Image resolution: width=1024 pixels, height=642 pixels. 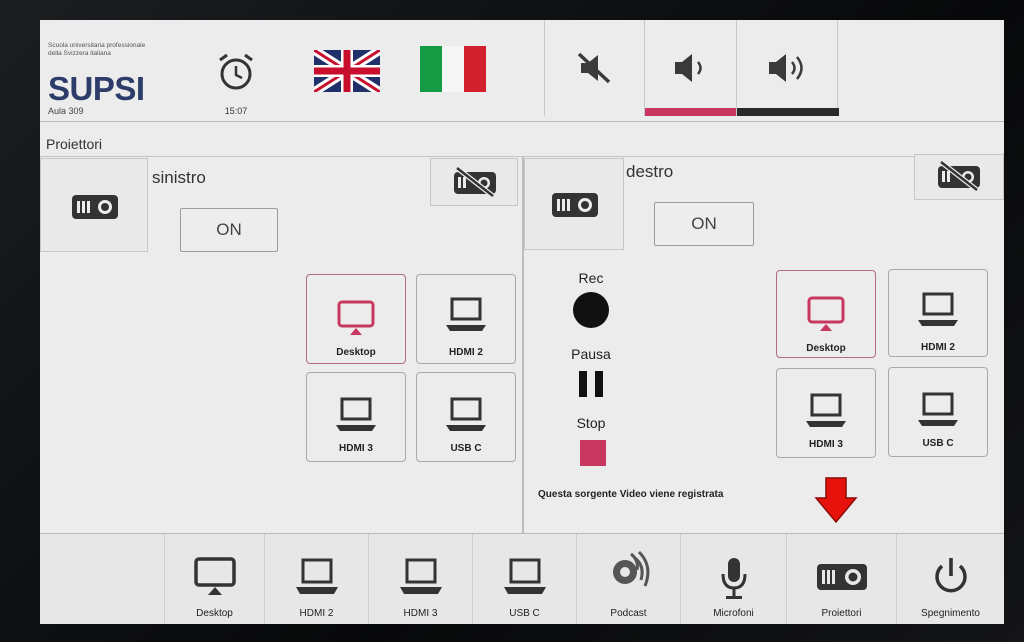 I want to click on english-flag-button, so click(x=347, y=71).